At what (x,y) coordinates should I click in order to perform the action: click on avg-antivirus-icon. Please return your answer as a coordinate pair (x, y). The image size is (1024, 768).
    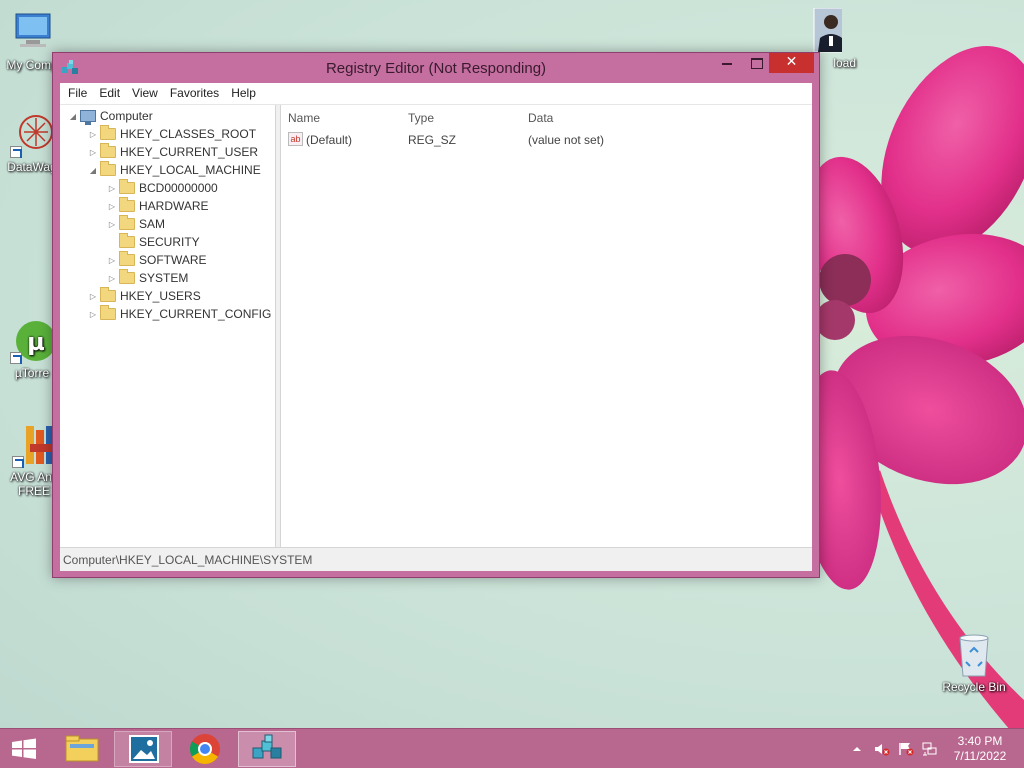
    Looking at the image, I should click on (34, 445).